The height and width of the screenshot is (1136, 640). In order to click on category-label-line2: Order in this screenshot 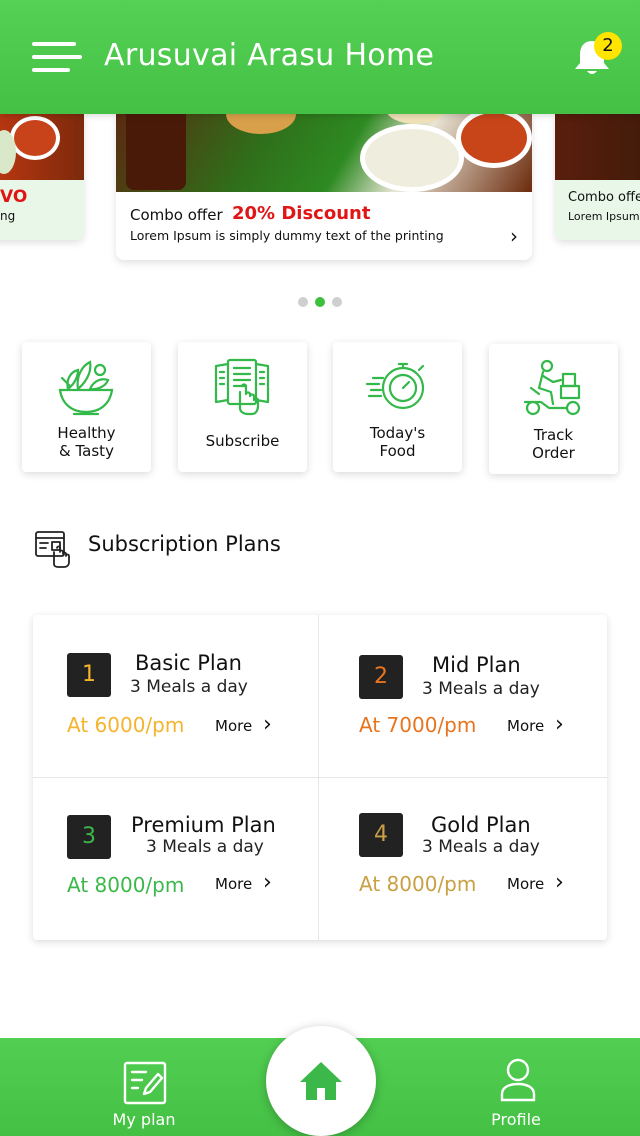, I will do `click(553, 453)`.